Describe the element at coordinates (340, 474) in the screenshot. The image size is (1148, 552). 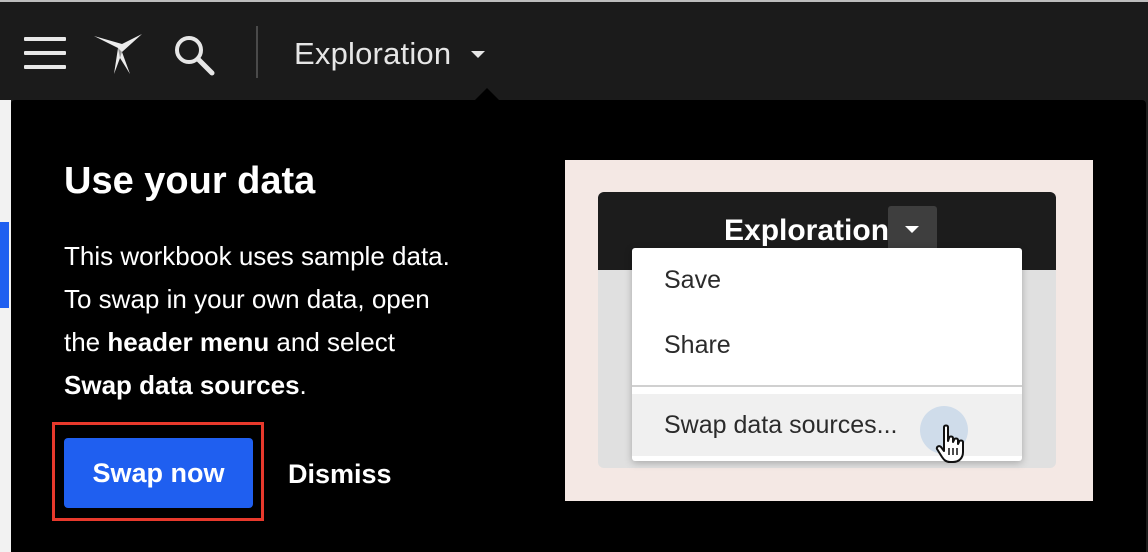
I see `dismiss-button: Dismiss` at that location.